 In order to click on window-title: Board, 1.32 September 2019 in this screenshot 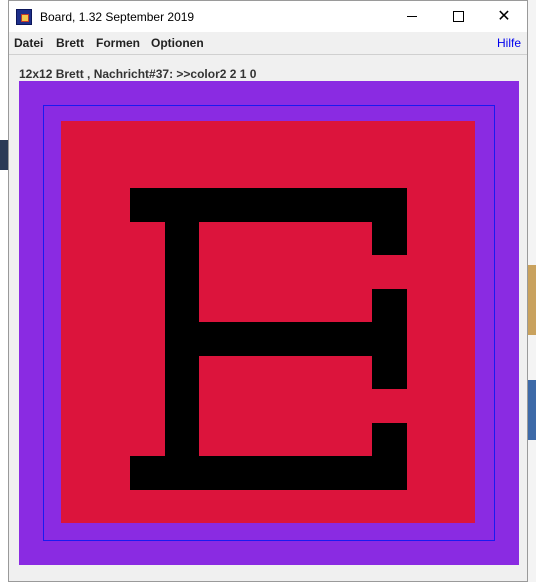, I will do `click(117, 16)`.